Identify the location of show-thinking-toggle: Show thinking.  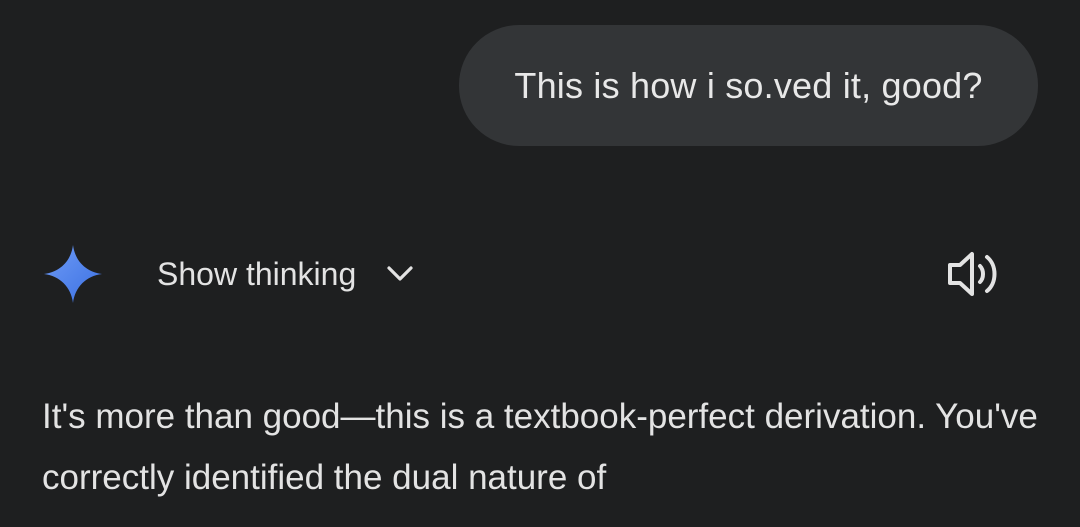
(285, 274).